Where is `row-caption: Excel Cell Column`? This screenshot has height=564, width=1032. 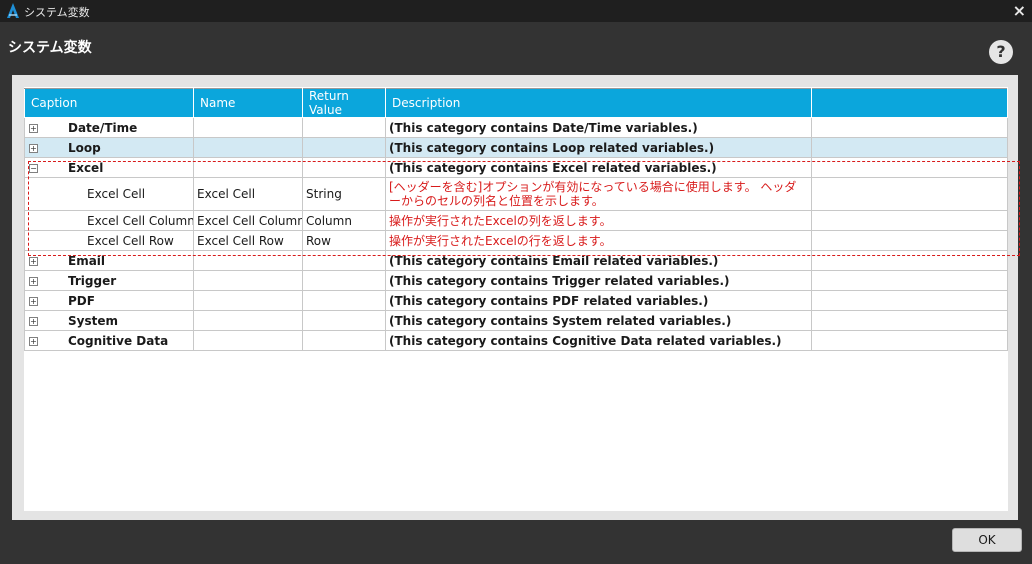 row-caption: Excel Cell Column is located at coordinates (109, 220).